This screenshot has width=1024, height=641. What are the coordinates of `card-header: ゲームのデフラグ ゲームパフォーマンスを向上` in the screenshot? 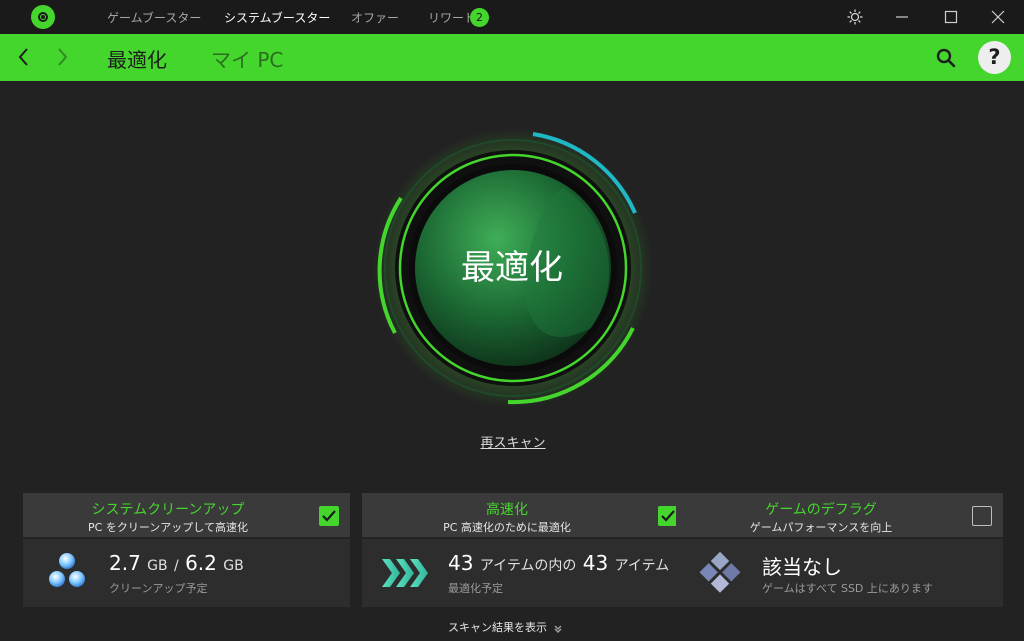 It's located at (839, 515).